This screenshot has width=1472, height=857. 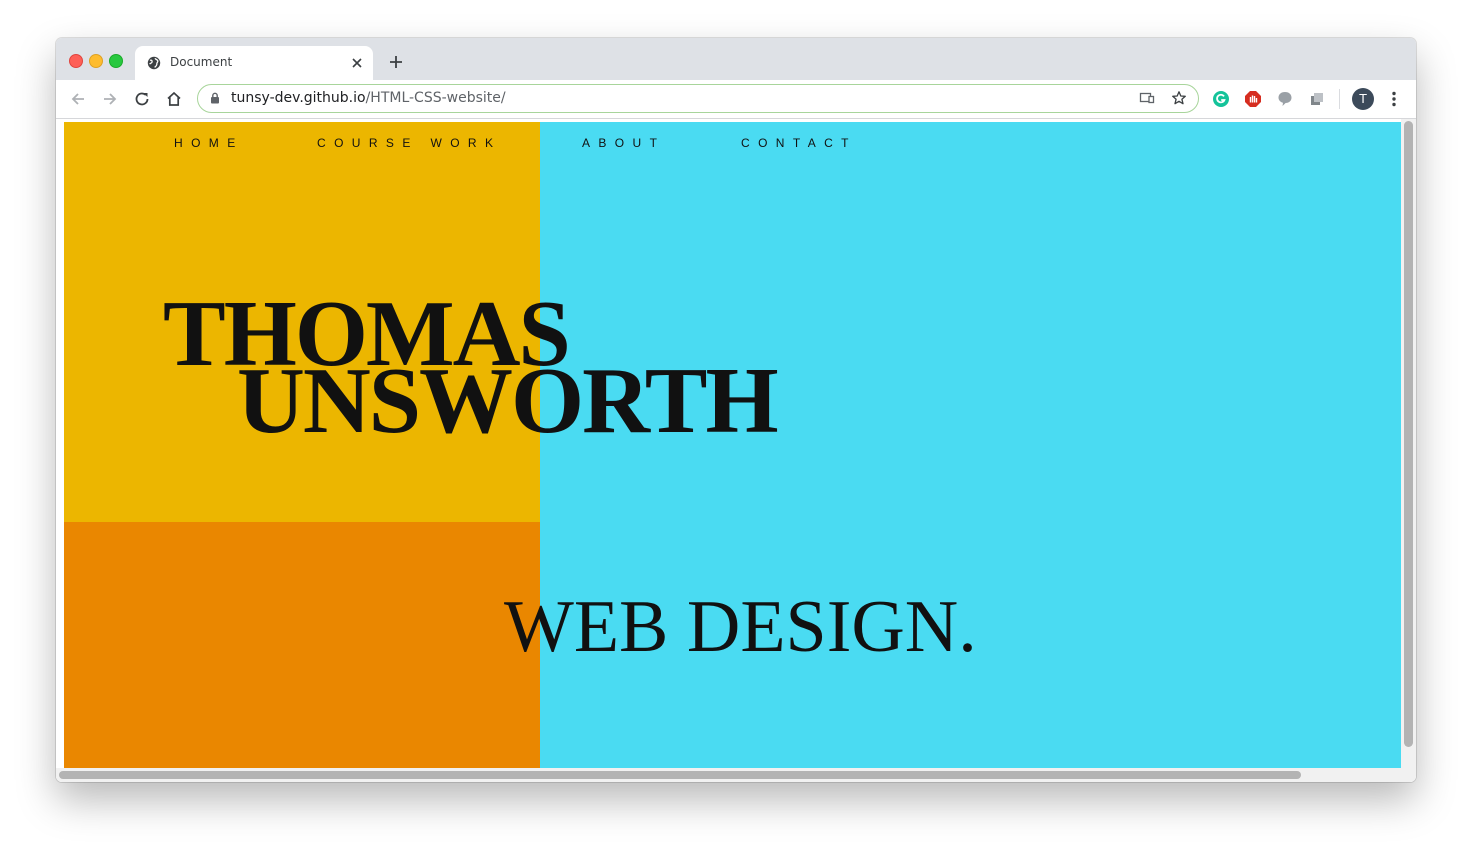 What do you see at coordinates (680, 775) in the screenshot?
I see `horizontal-scrollbar-thumb` at bounding box center [680, 775].